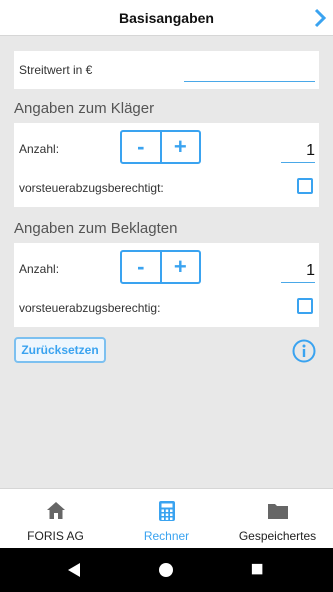 This screenshot has width=333, height=592. What do you see at coordinates (298, 162) in the screenshot?
I see `klaeger-count-underline` at bounding box center [298, 162].